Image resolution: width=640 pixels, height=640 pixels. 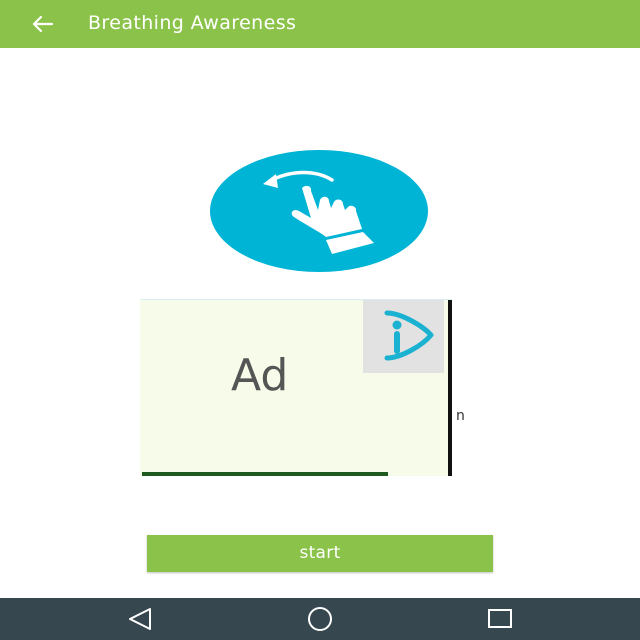 I want to click on nav-recents-icon, so click(x=500, y=618).